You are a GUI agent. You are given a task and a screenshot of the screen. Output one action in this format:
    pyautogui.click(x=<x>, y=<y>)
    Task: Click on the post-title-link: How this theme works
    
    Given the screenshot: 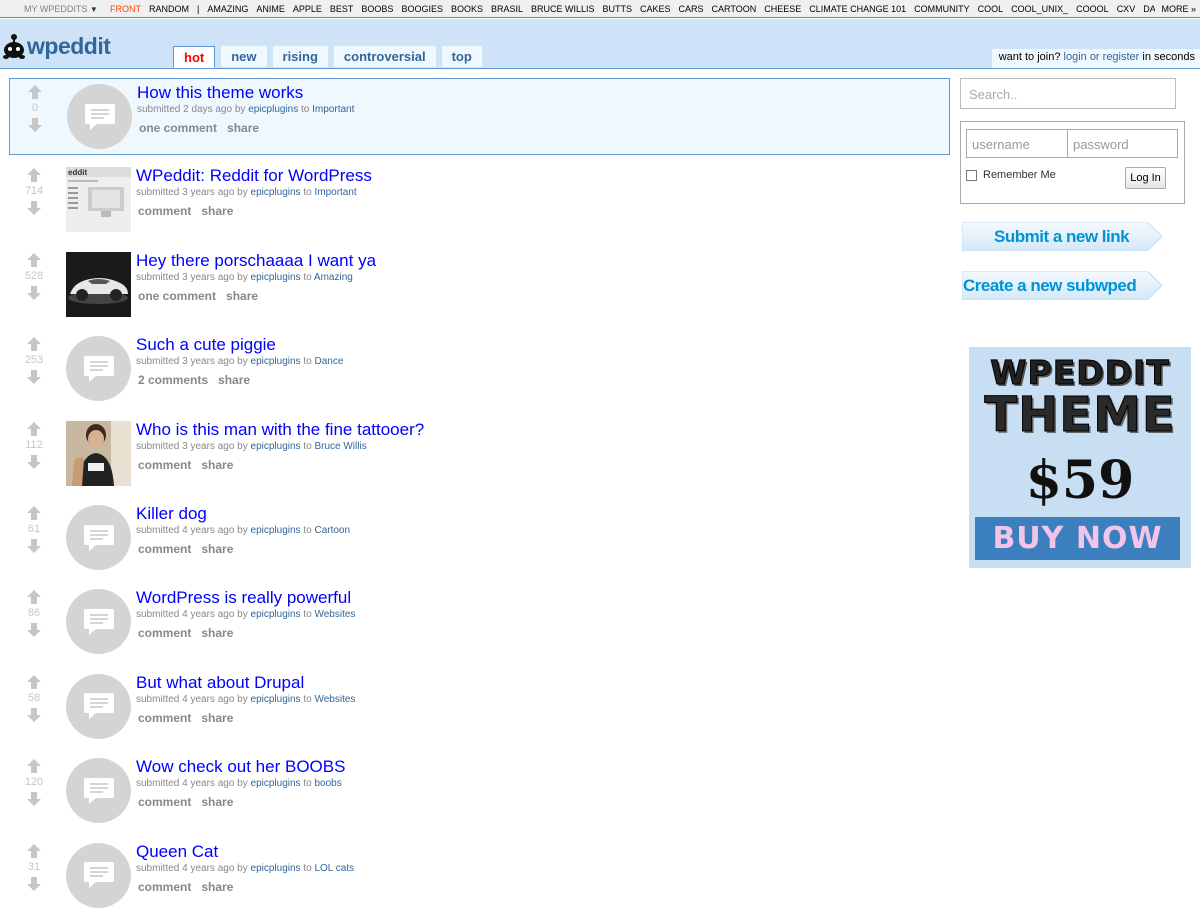 What is the action you would take?
    pyautogui.click(x=543, y=93)
    